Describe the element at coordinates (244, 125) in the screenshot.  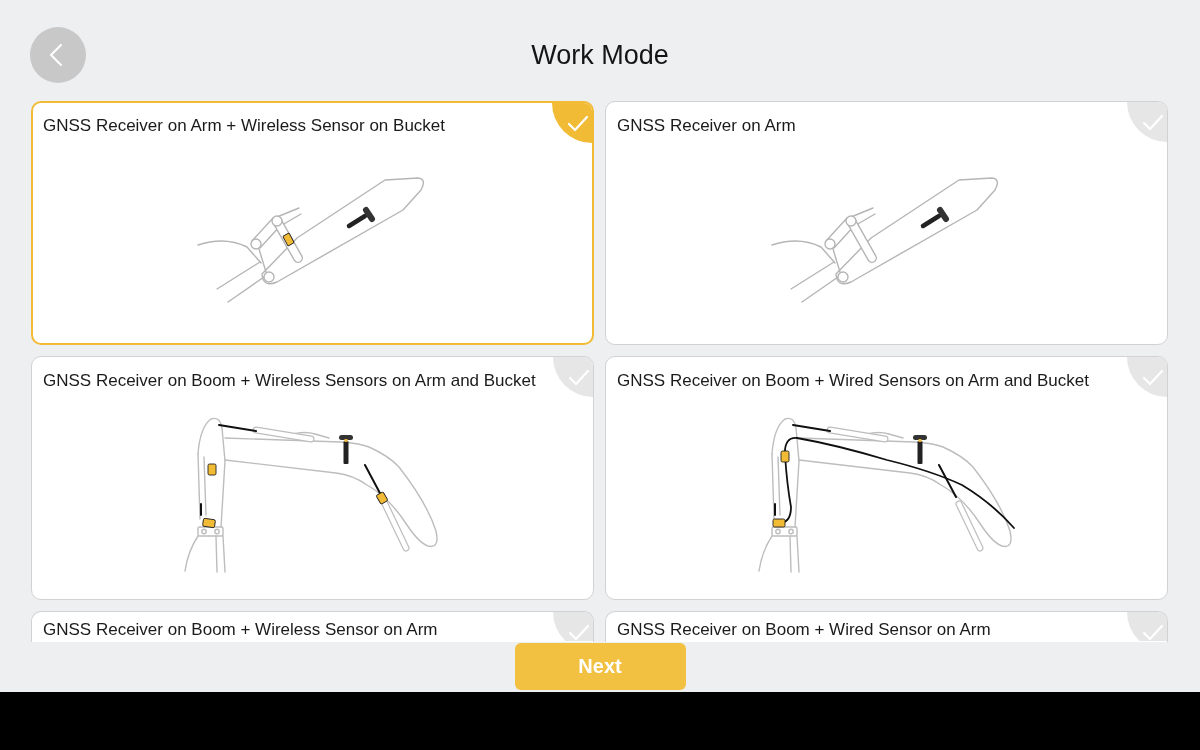
I see `card-title: GNSS Receiver on Arm + Wireless Sensor on Bucket` at that location.